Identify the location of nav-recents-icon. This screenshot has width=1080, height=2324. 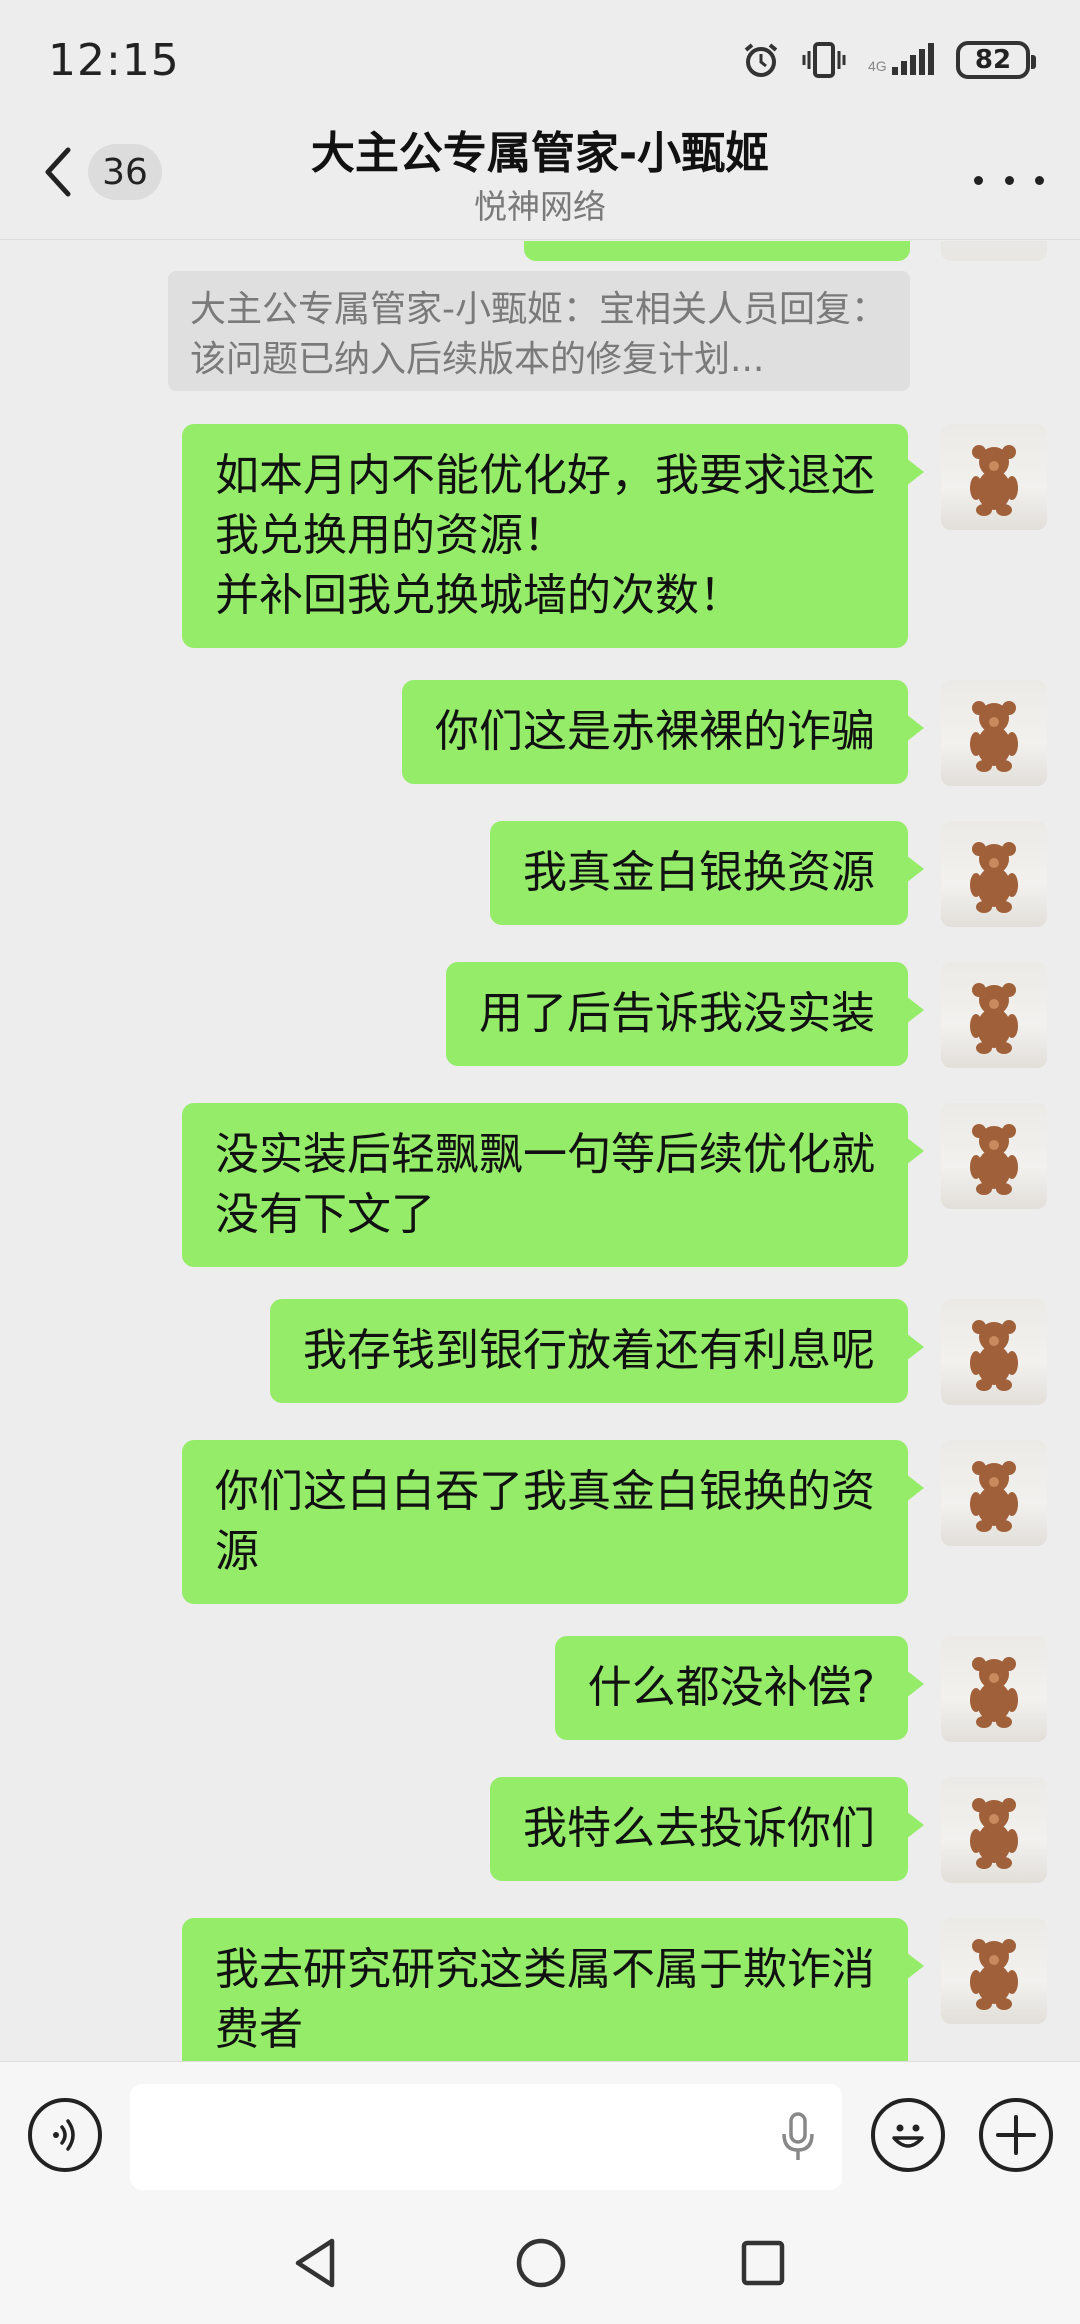
(763, 2263).